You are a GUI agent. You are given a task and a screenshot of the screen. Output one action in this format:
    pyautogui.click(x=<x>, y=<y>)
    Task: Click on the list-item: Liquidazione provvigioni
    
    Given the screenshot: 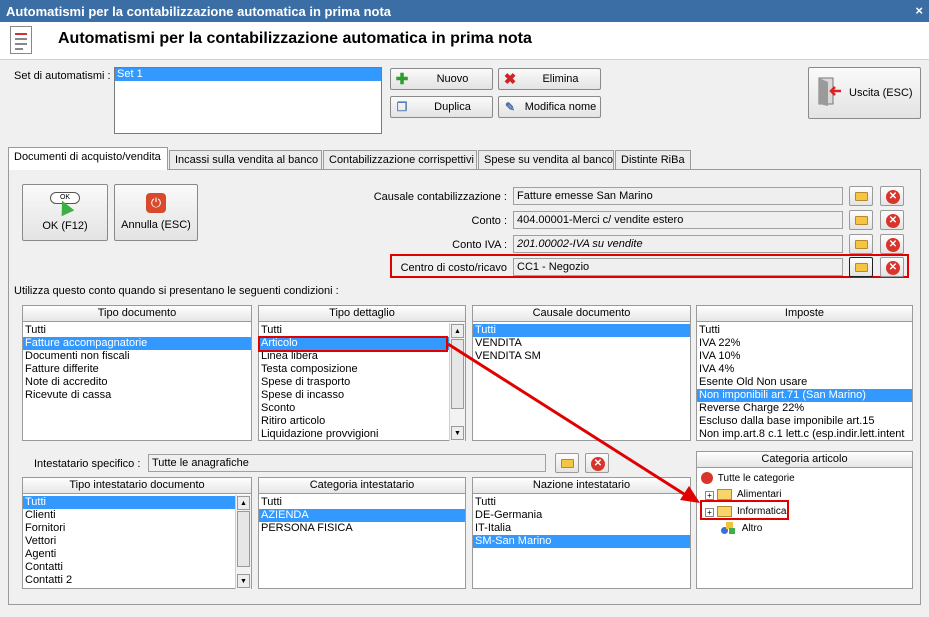 What is the action you would take?
    pyautogui.click(x=354, y=434)
    